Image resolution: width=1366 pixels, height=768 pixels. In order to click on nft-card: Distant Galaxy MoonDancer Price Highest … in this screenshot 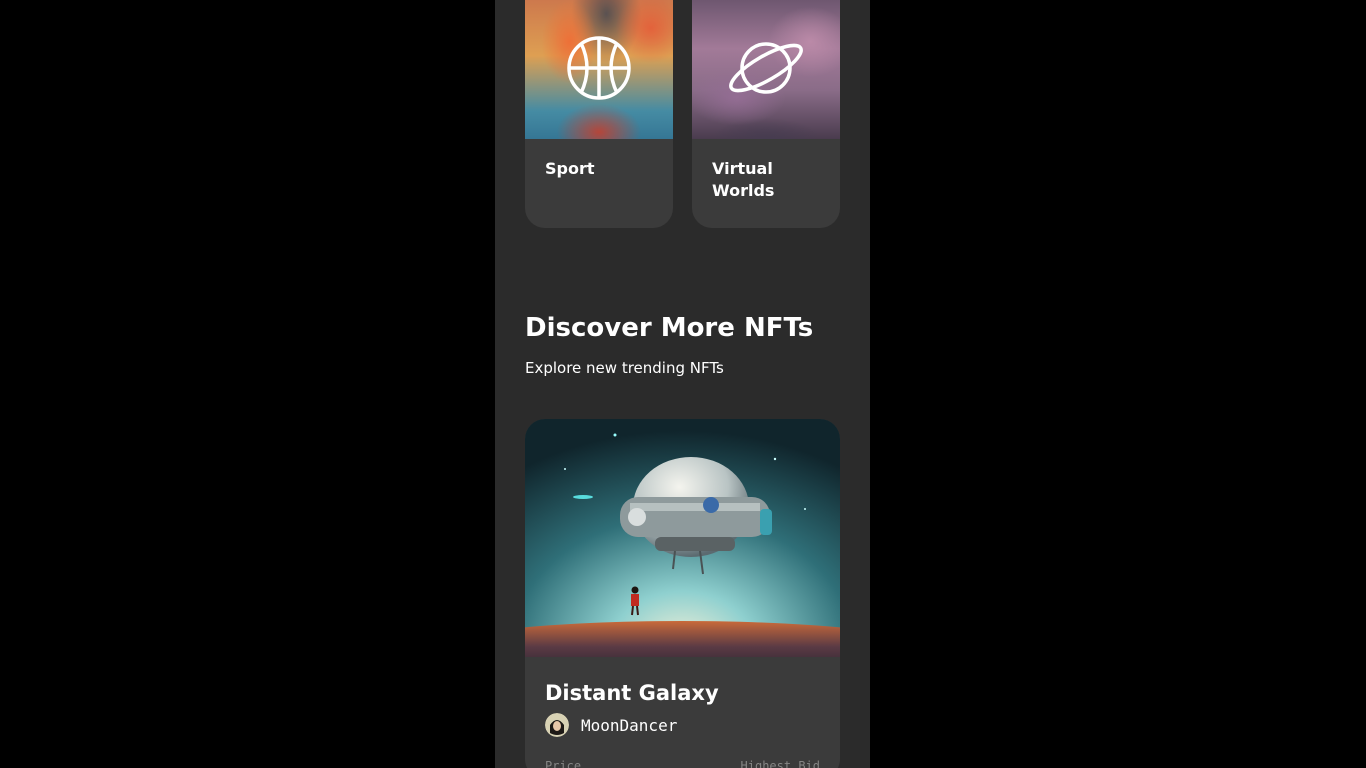, I will do `click(682, 593)`.